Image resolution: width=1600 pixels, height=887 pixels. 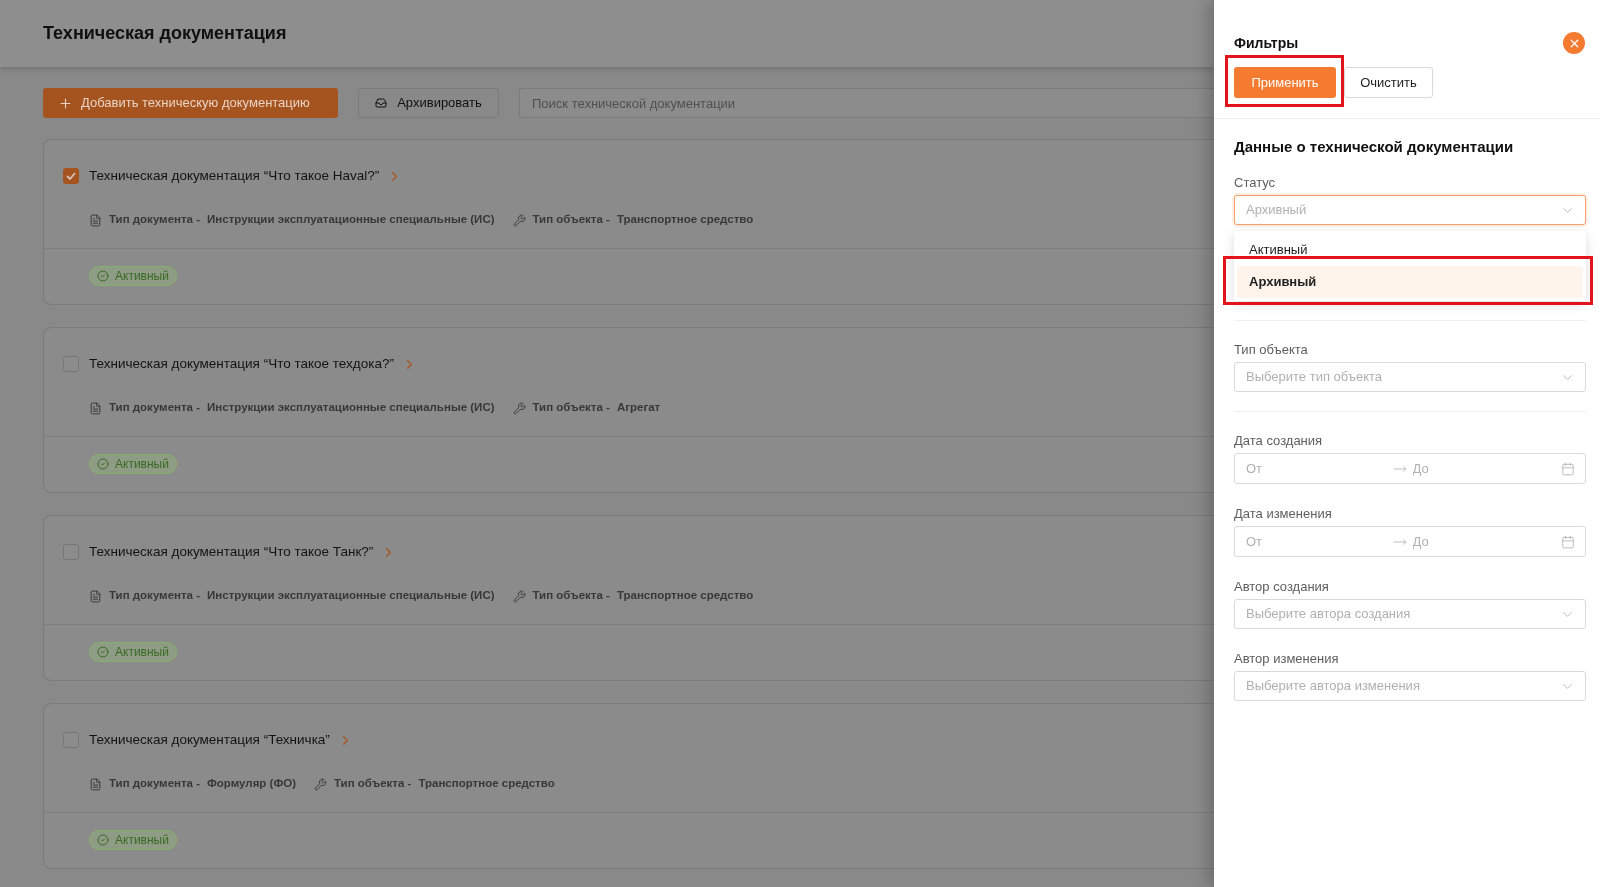 What do you see at coordinates (1283, 514) in the screenshot?
I see `field-label: Дата изменения` at bounding box center [1283, 514].